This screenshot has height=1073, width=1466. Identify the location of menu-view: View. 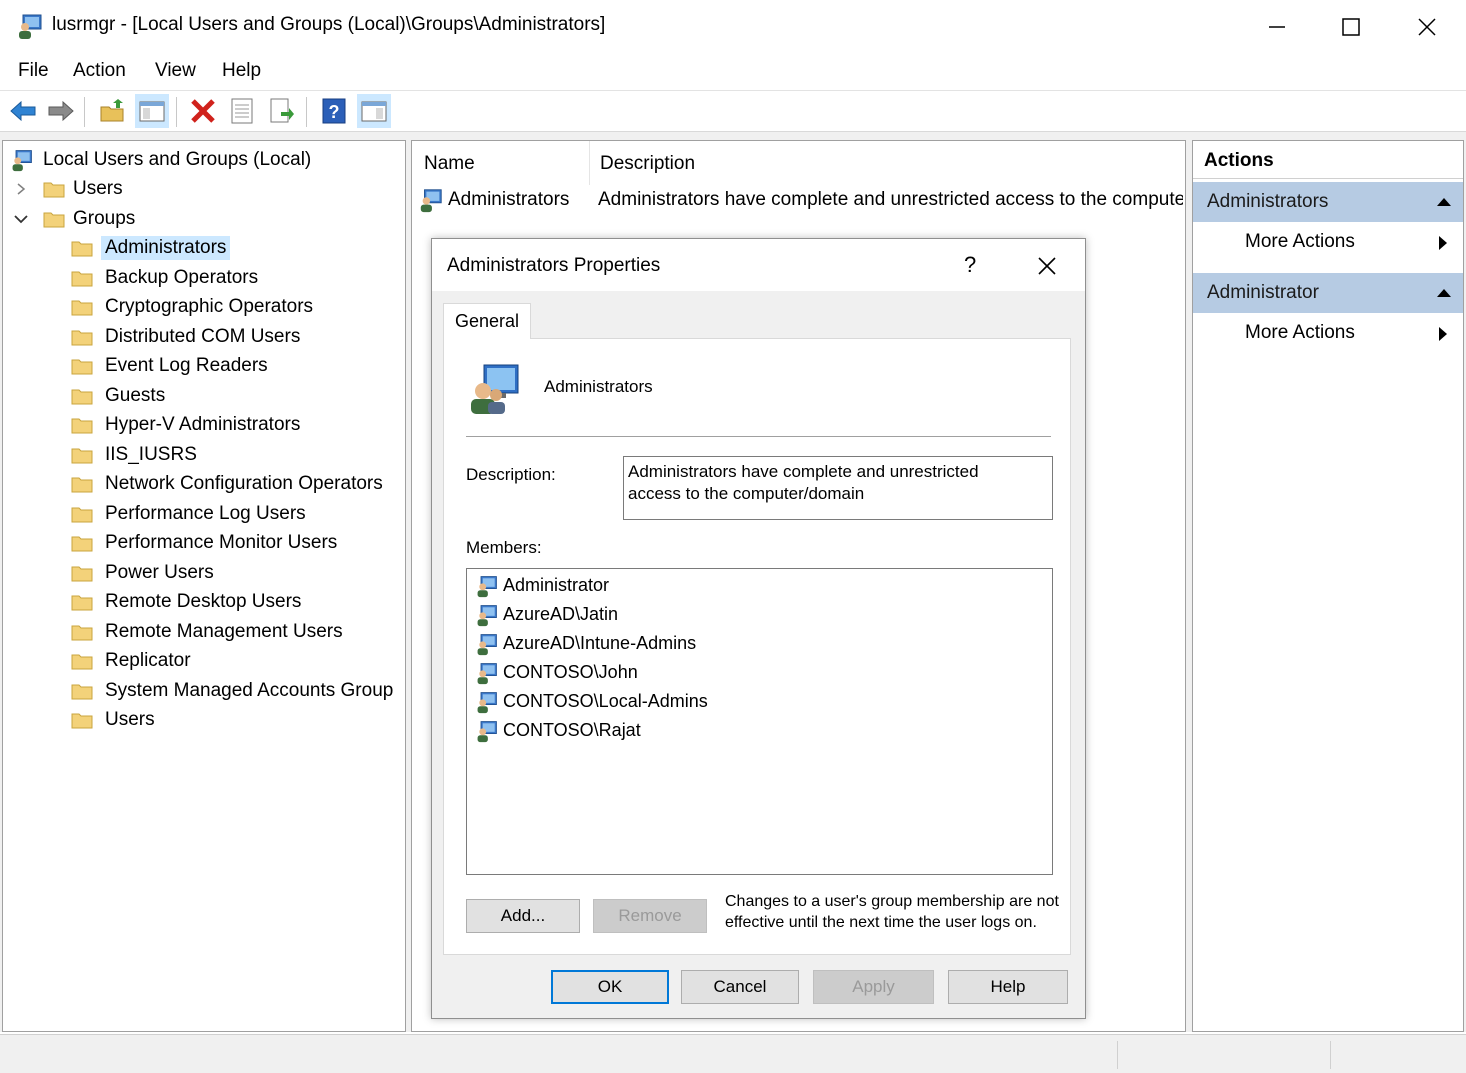
(175, 71).